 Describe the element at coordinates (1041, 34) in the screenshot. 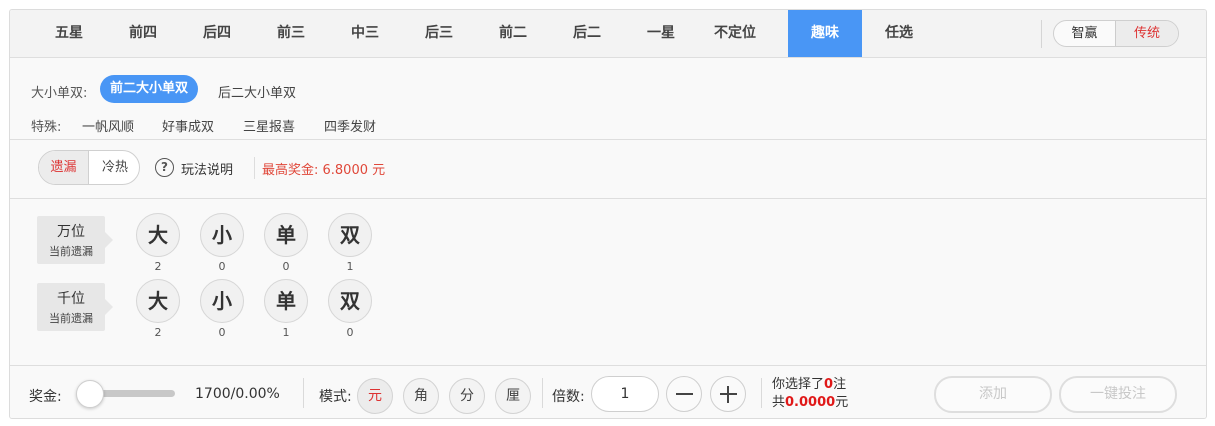

I see `tab-divider` at that location.